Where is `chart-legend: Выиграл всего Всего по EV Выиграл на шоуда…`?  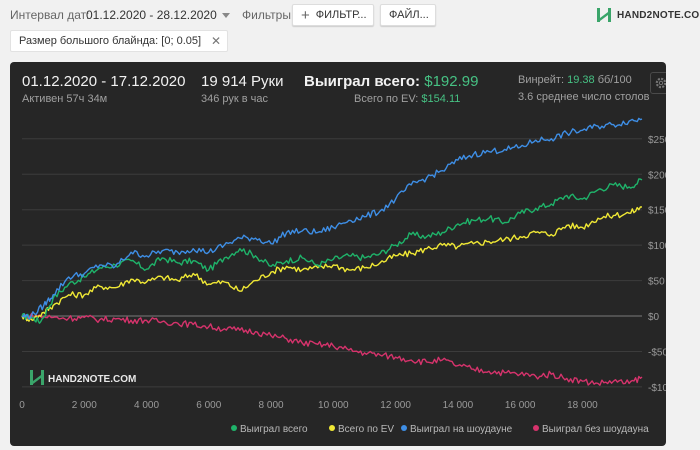
chart-legend: Выиграл всего Всего по EV Выиграл на шоуда… is located at coordinates (440, 429).